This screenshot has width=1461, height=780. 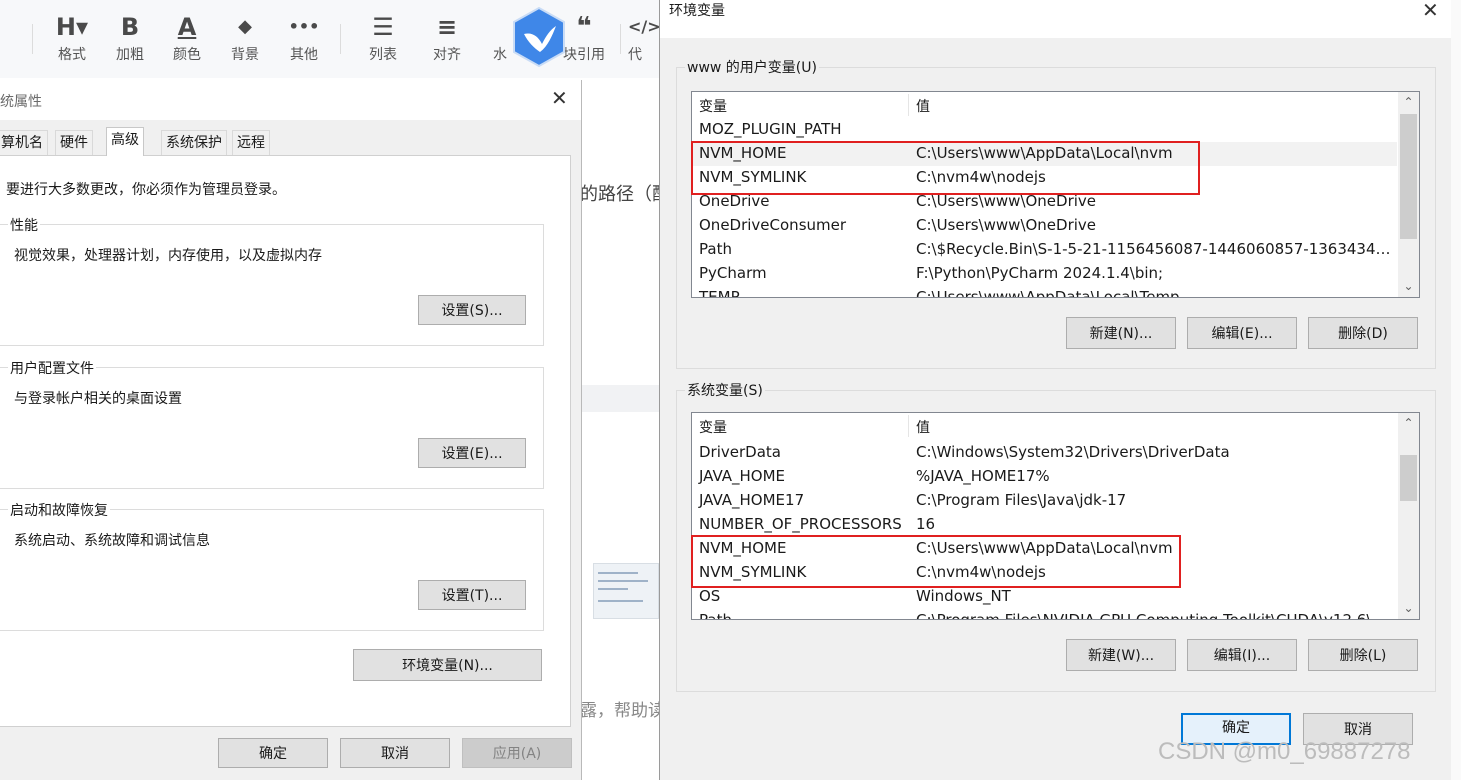 What do you see at coordinates (194, 142) in the screenshot?
I see `tab-system-protection: 系统保护` at bounding box center [194, 142].